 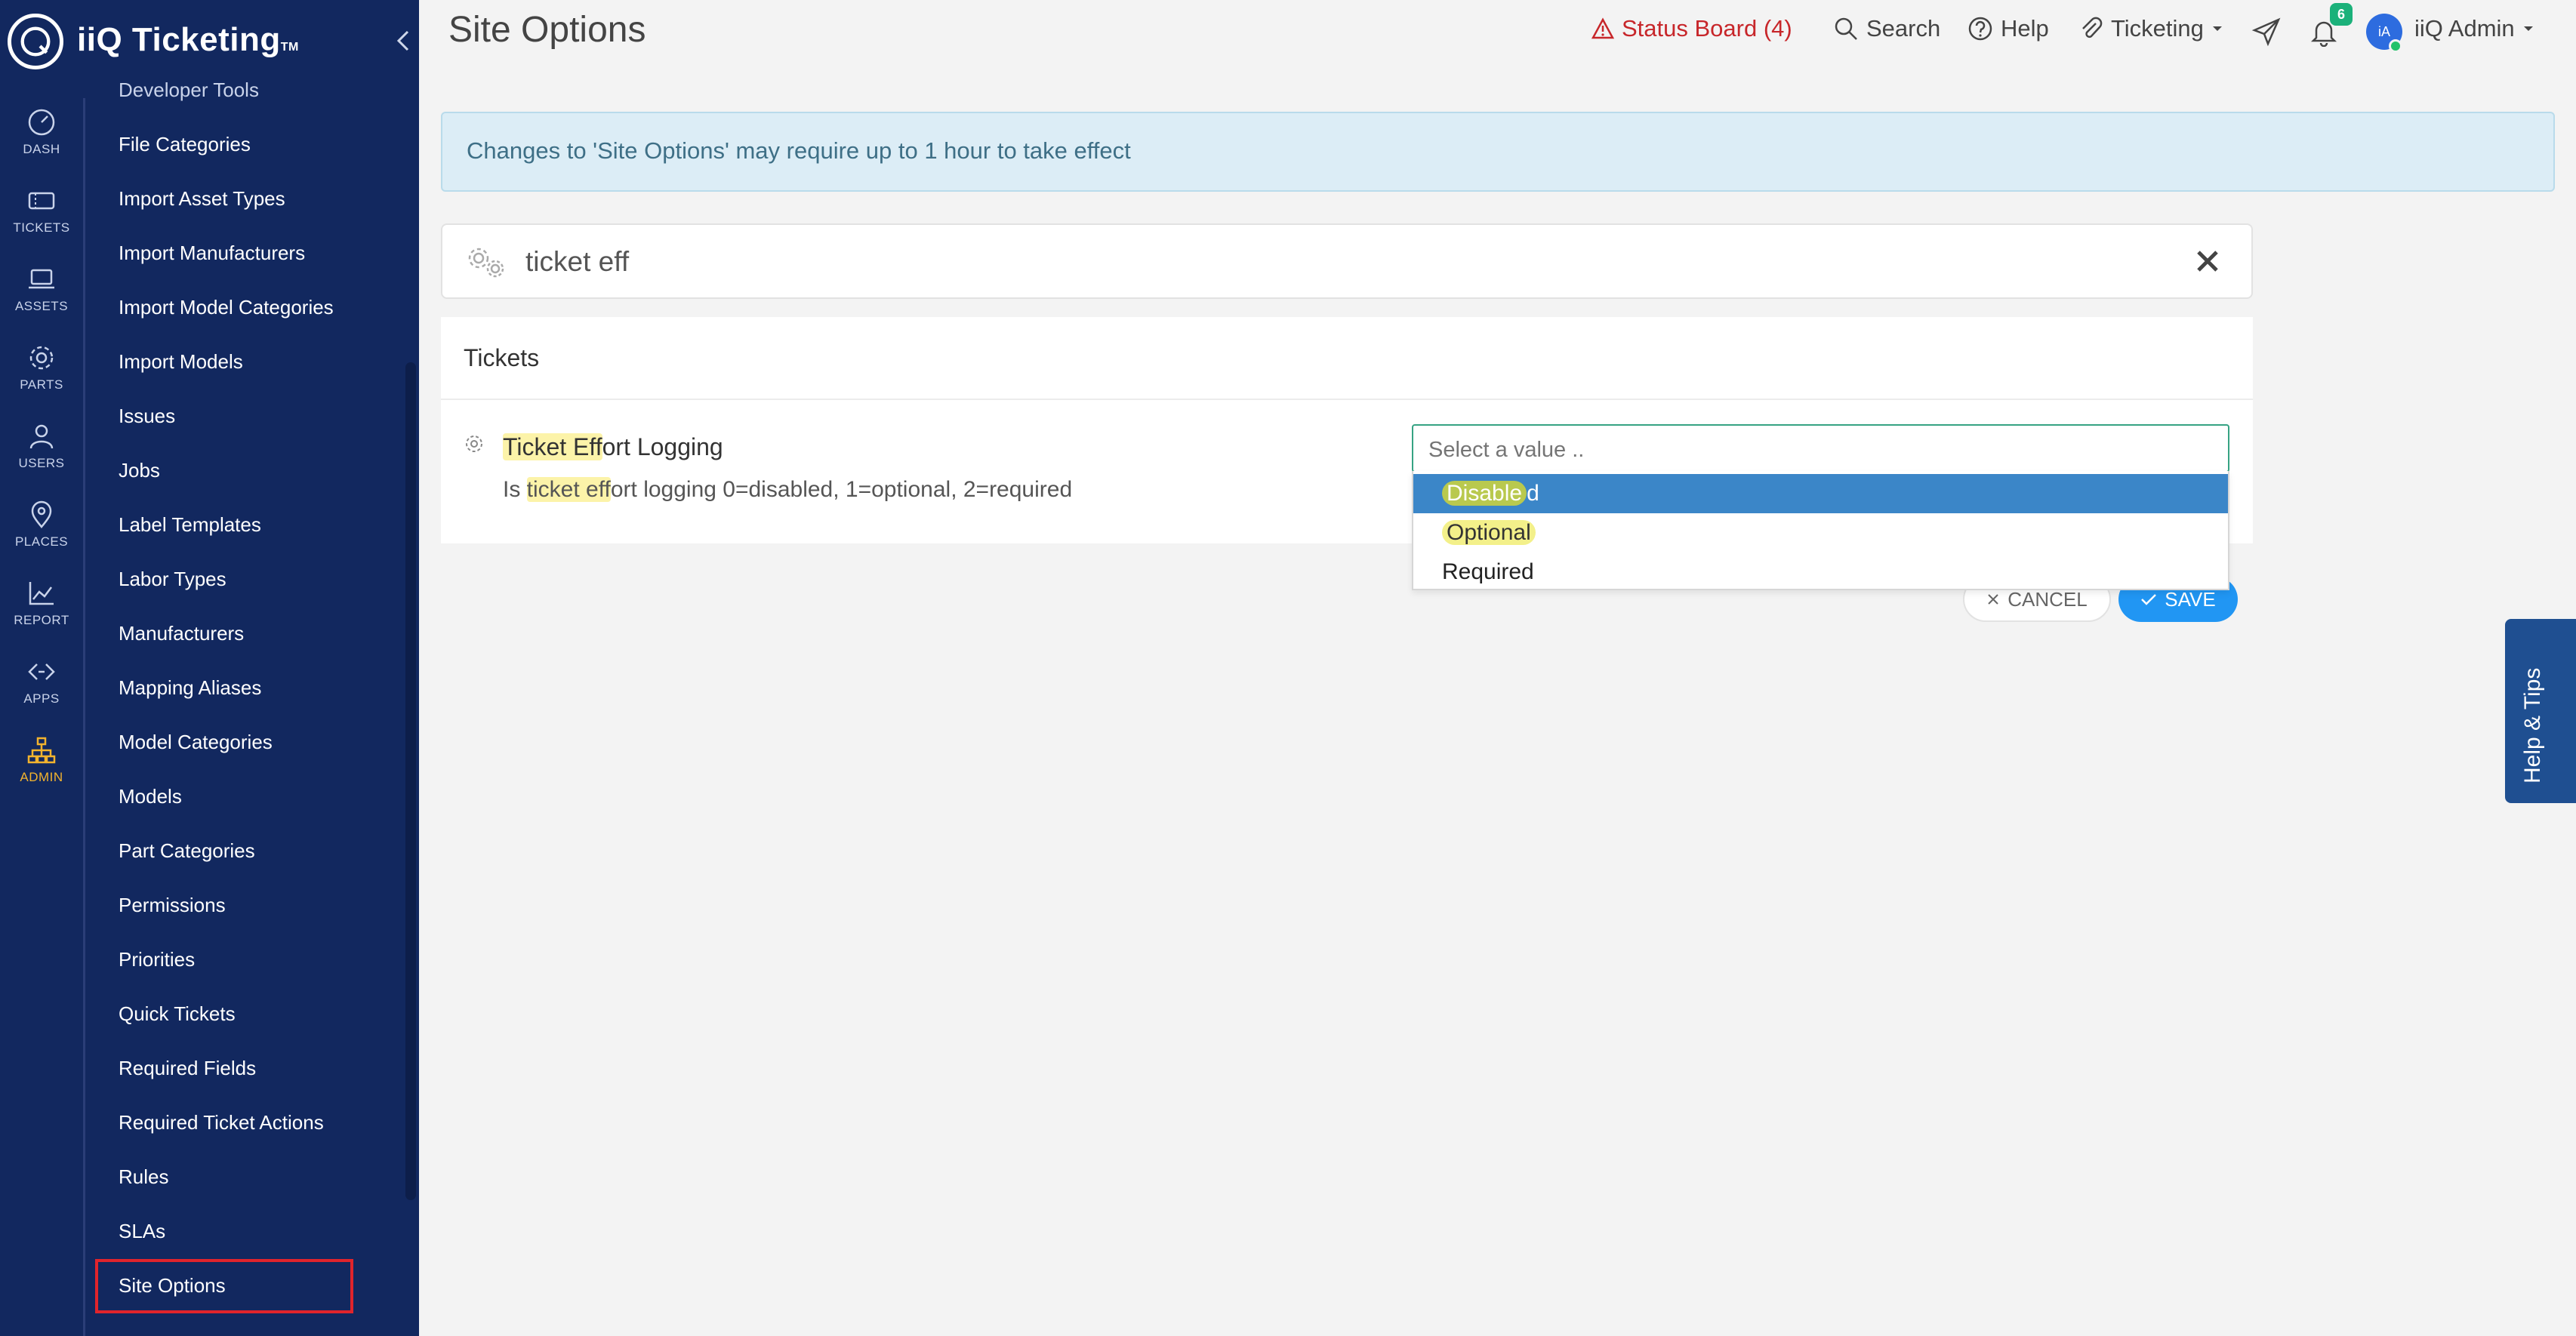 I want to click on menu-divider, so click(x=84, y=717).